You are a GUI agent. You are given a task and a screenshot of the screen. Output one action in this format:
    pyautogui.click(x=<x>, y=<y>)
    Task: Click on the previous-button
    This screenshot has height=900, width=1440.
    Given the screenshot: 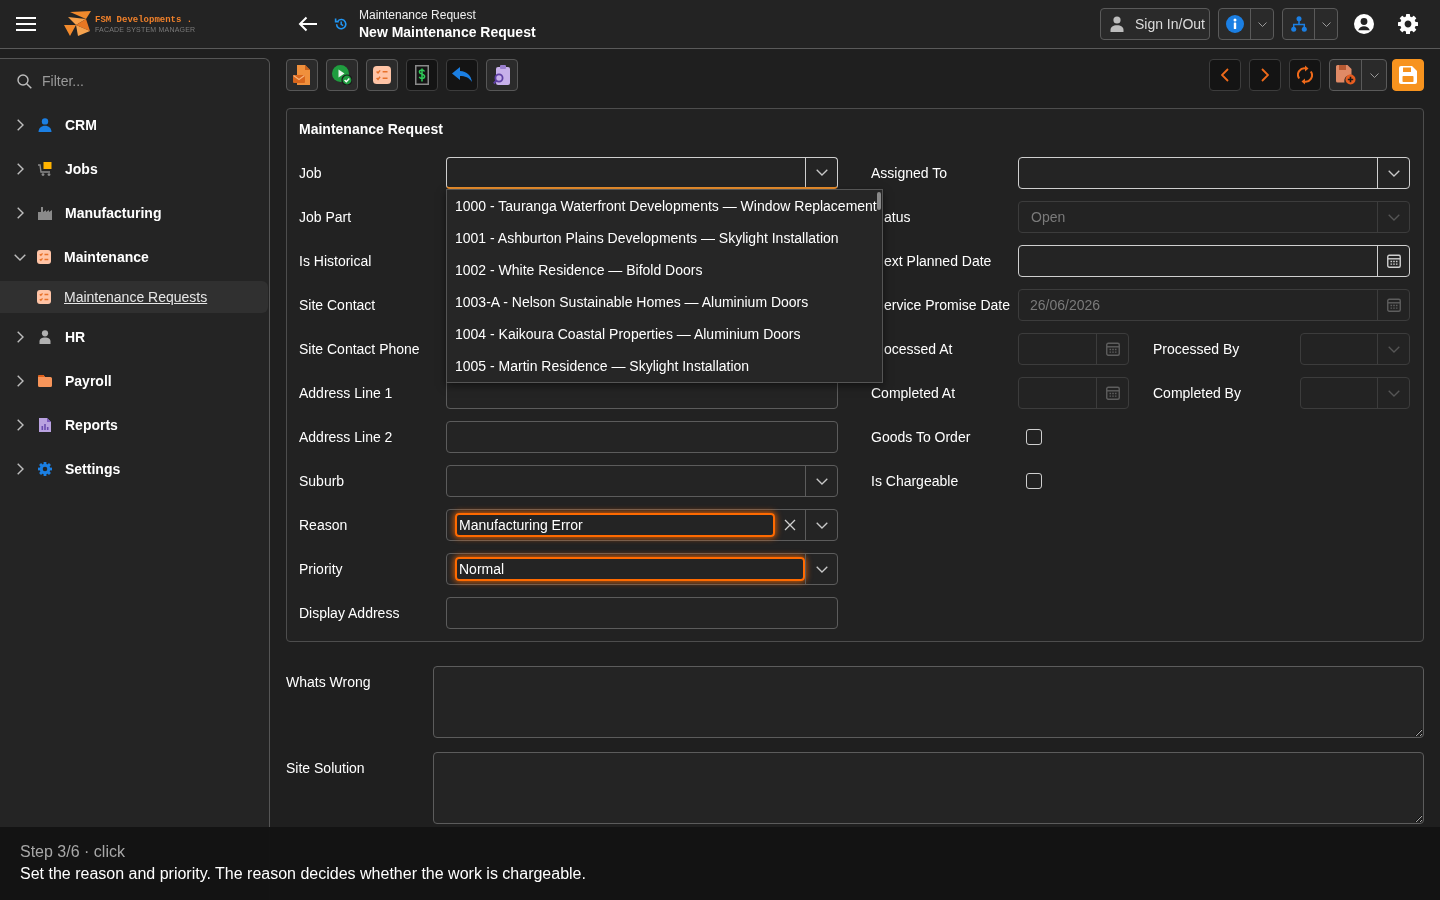 What is the action you would take?
    pyautogui.click(x=1225, y=75)
    